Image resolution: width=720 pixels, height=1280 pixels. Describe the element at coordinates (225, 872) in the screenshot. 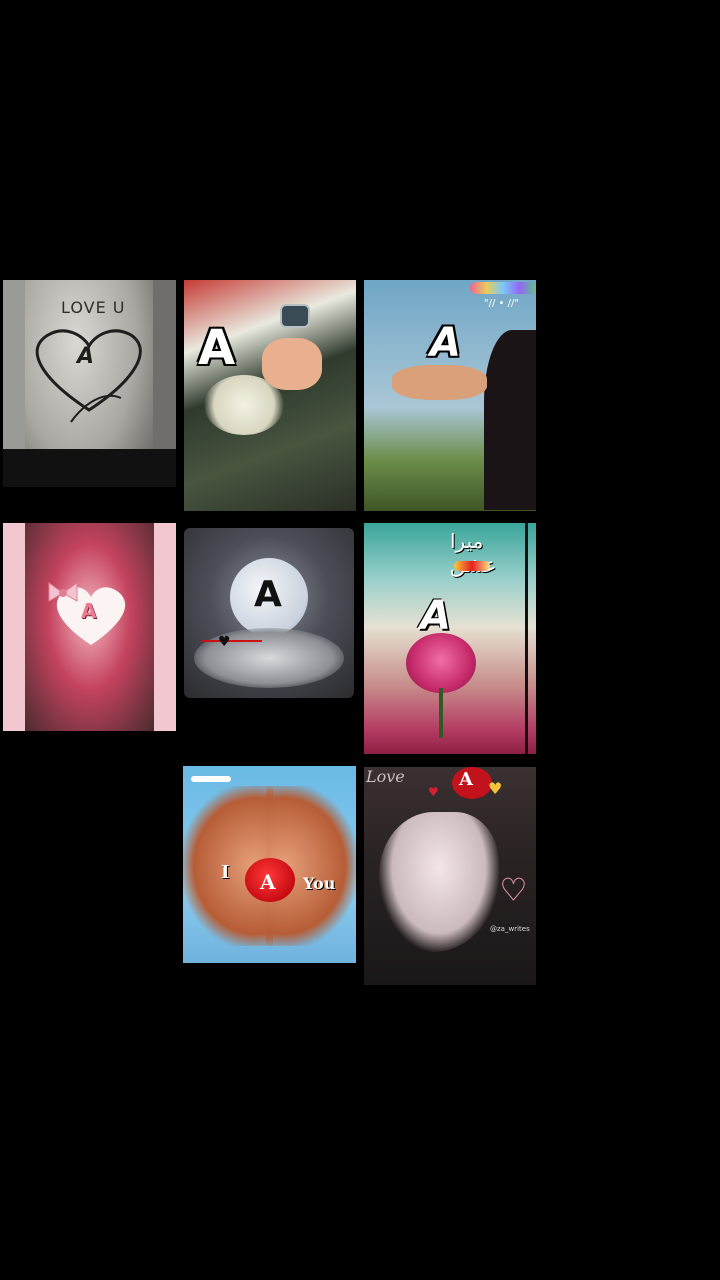

I see `word-i: I` at that location.